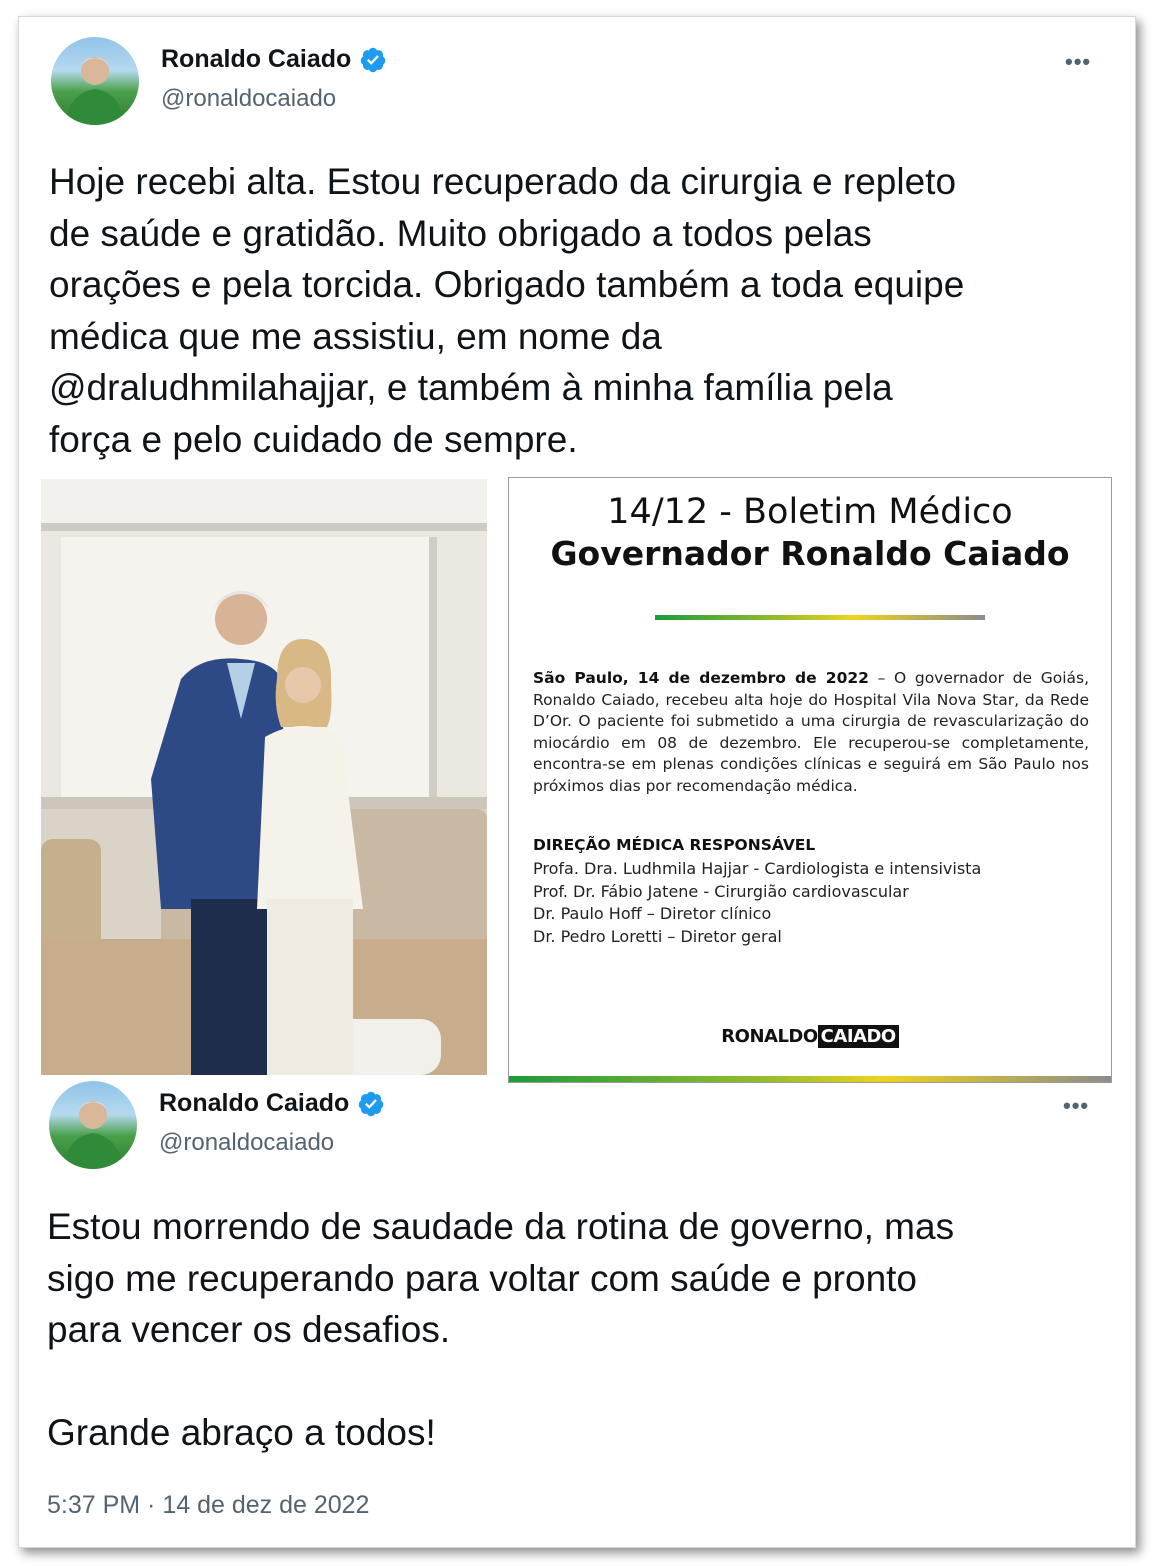  What do you see at coordinates (652, 913) in the screenshot?
I see `doctor-entry: Dr. Paulo Hoff – Diretor clínico` at bounding box center [652, 913].